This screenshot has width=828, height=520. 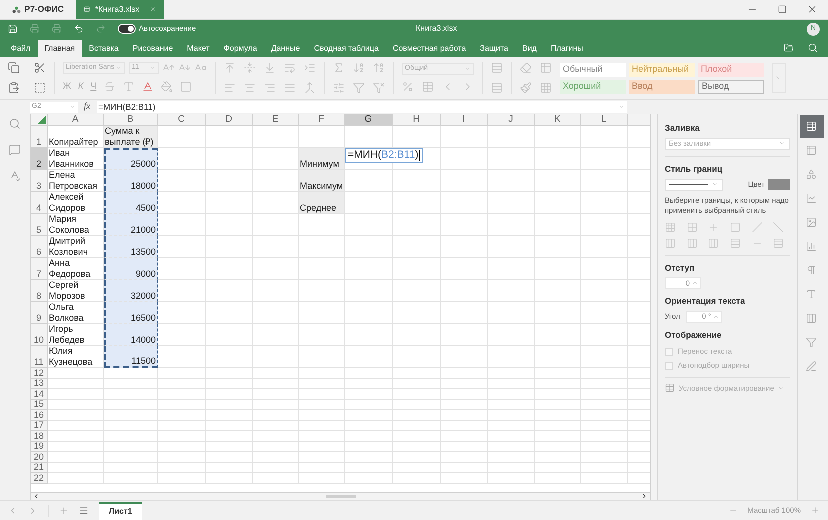 What do you see at coordinates (644, 496) in the screenshot?
I see `scroll-right-icon` at bounding box center [644, 496].